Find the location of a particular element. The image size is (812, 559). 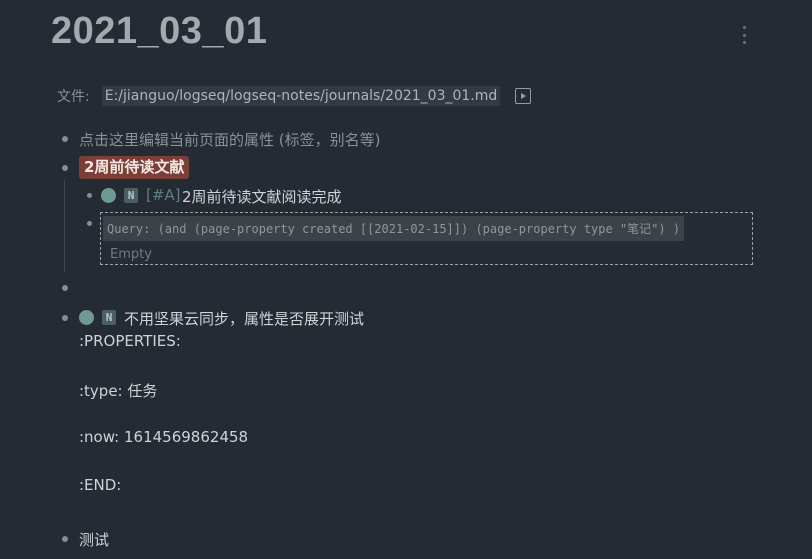

todo-text: 不用坚果云同步，属性是否展开测试 is located at coordinates (244, 318).